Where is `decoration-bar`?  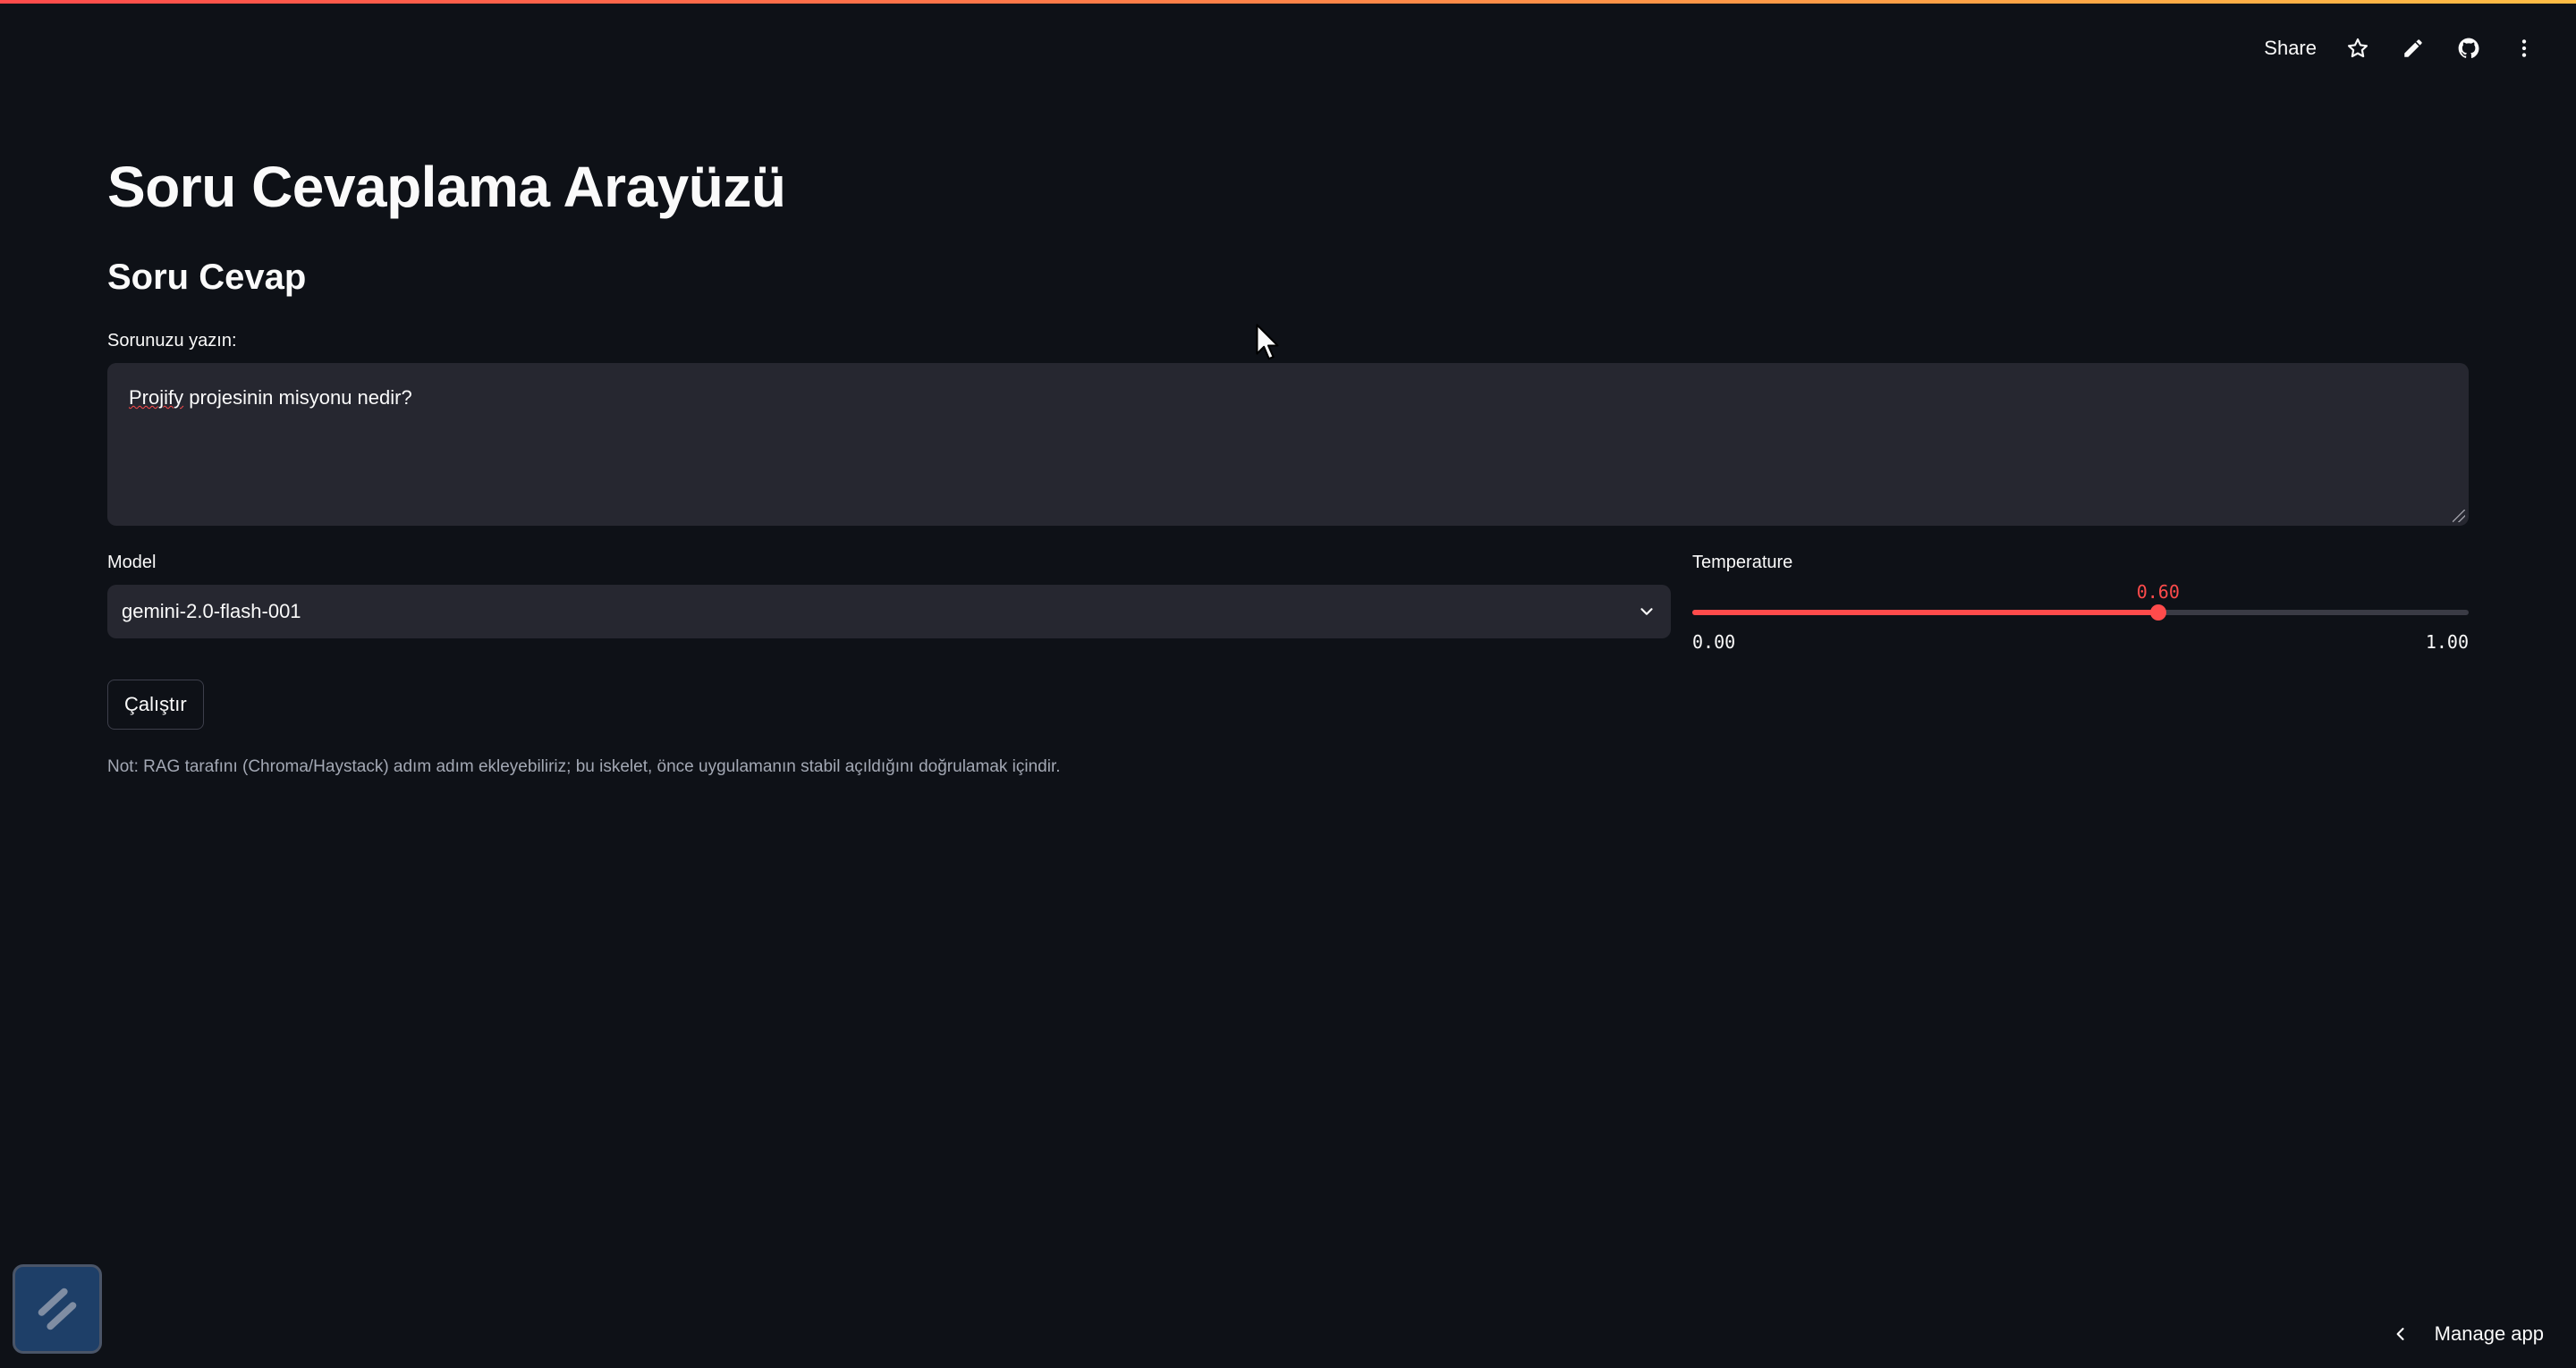 decoration-bar is located at coordinates (1288, 2).